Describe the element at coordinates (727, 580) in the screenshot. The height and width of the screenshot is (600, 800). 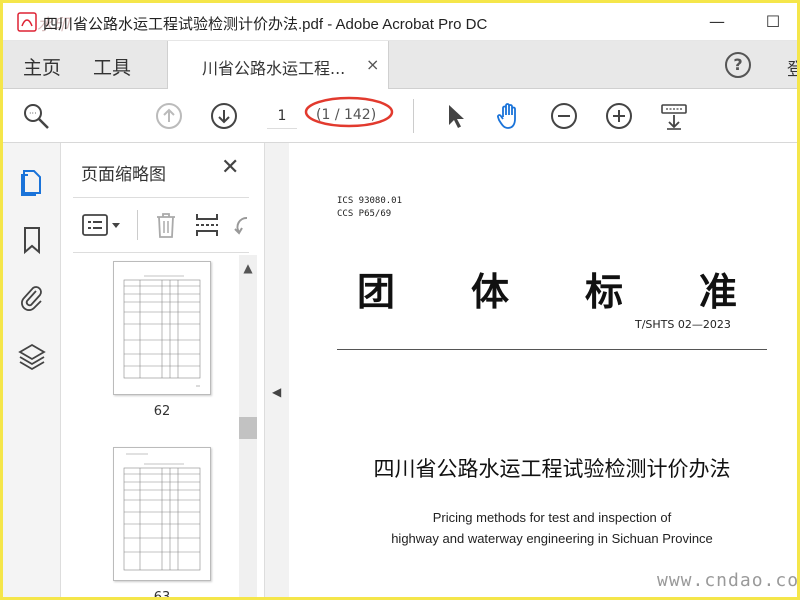
I see `site-watermark: www.cndao.com` at that location.